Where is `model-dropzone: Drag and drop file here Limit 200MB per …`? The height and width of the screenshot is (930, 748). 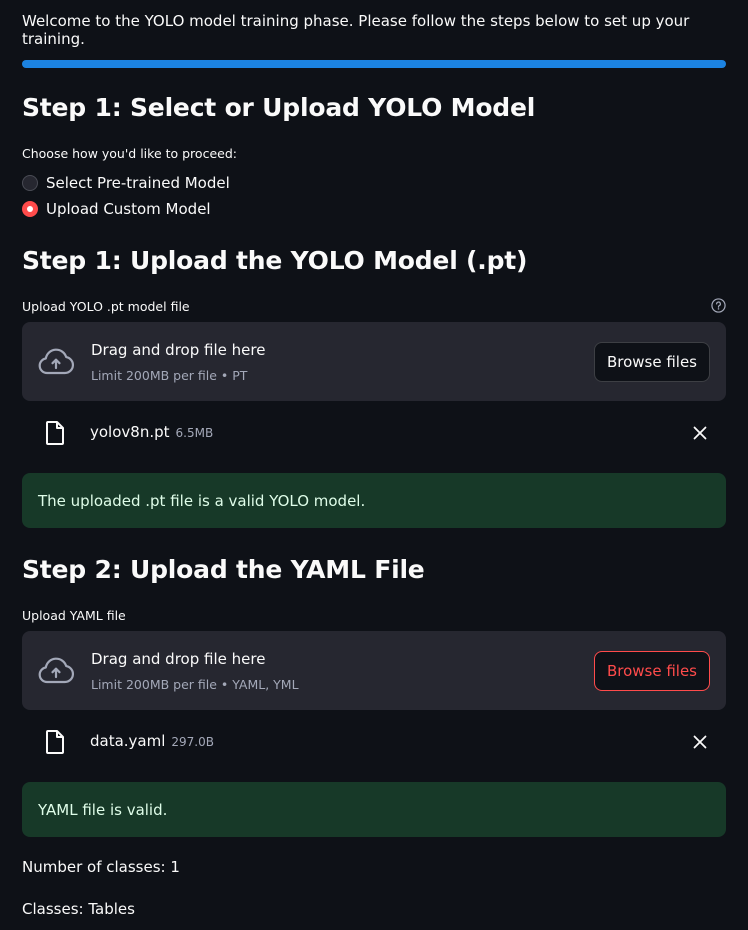 model-dropzone: Drag and drop file here Limit 200MB per … is located at coordinates (374, 361).